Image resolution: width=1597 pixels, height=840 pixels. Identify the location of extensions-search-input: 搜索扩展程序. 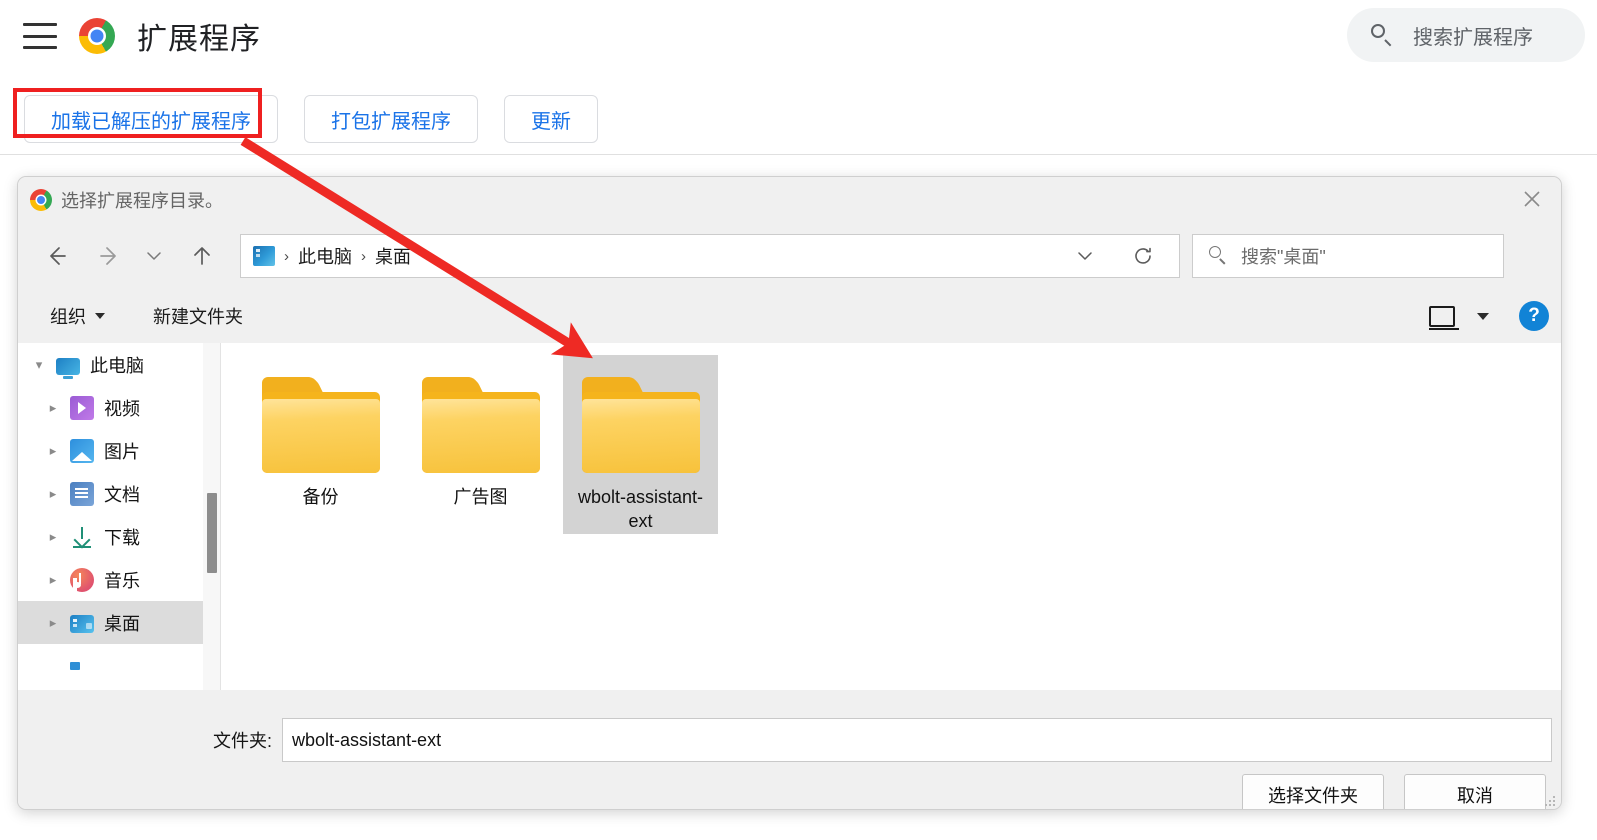
(1466, 35).